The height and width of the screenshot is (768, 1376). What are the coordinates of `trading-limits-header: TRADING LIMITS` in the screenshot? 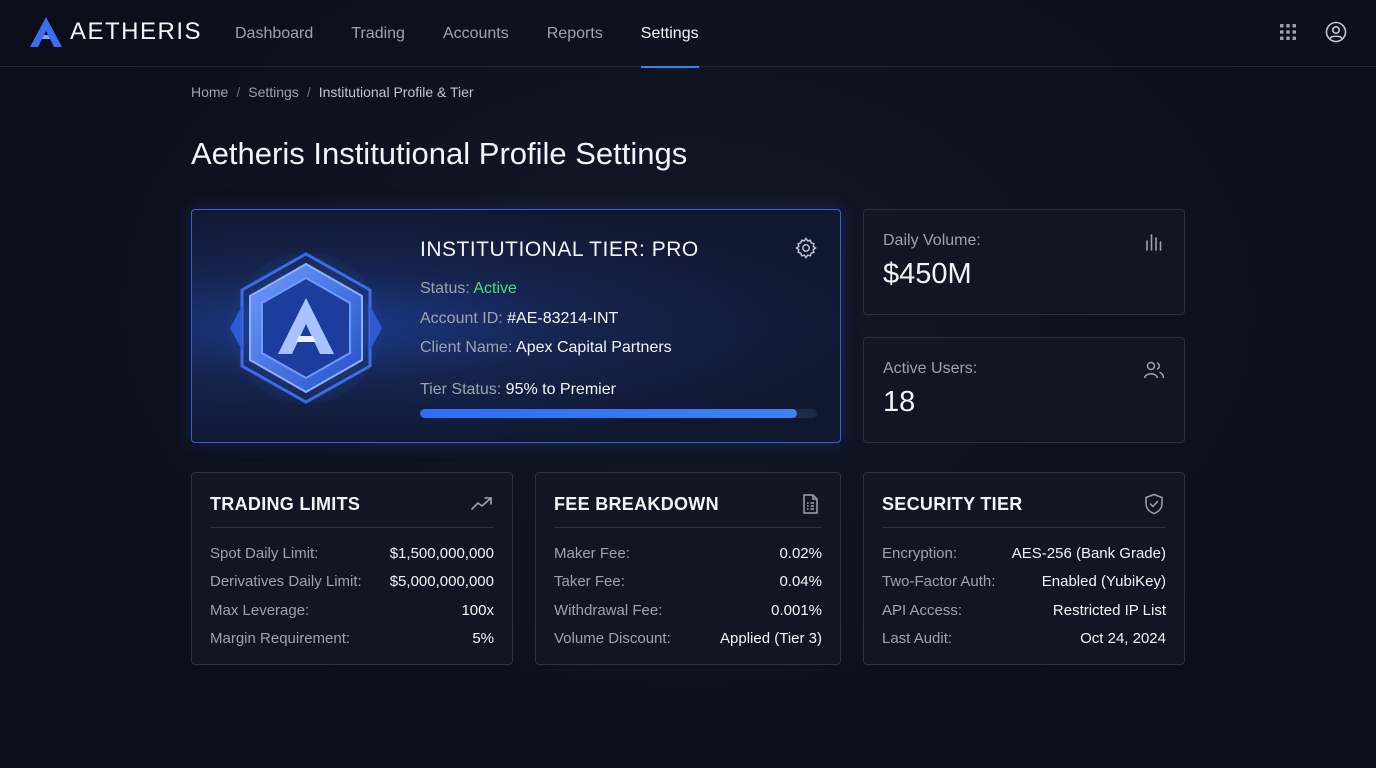 It's located at (352, 500).